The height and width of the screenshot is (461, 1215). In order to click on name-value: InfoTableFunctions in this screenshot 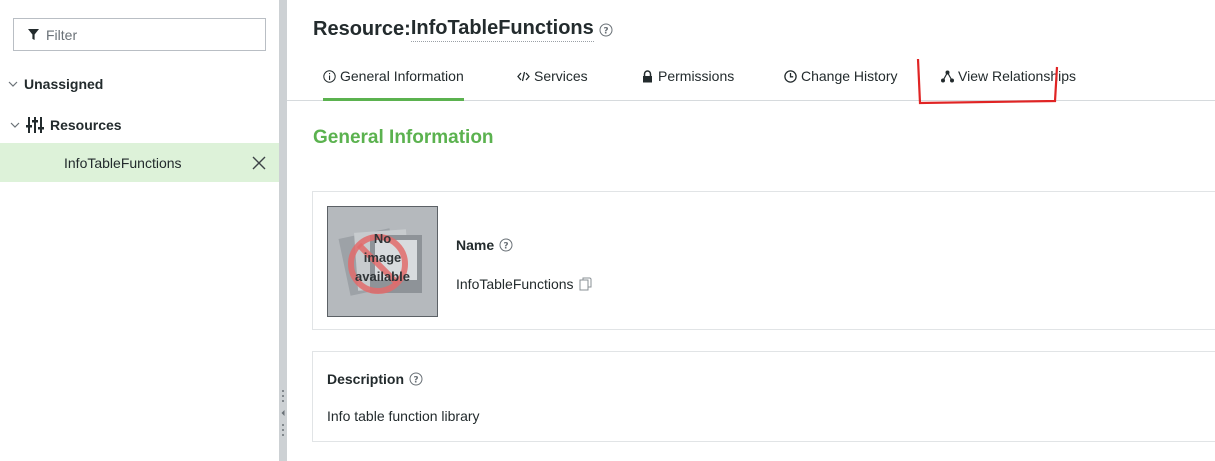, I will do `click(524, 284)`.